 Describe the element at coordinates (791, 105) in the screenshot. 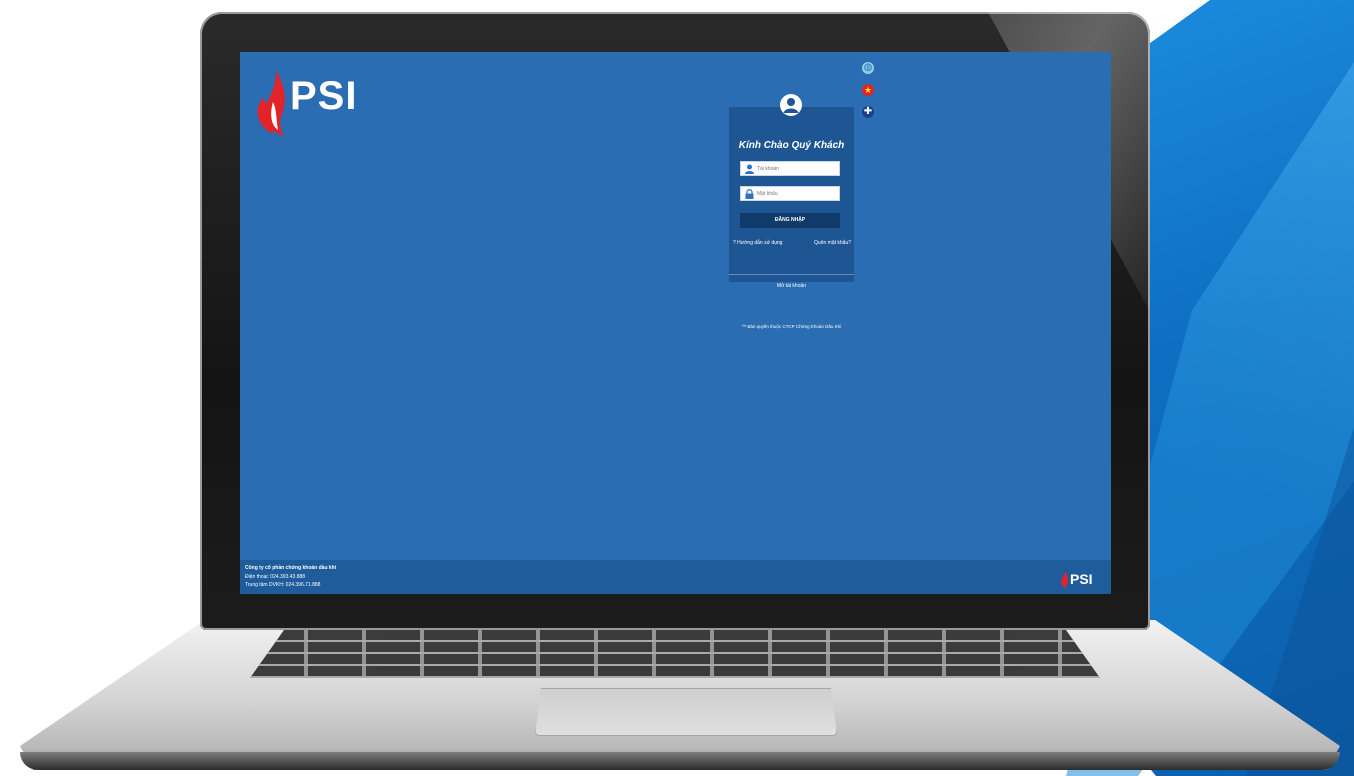

I see `user-avatar-icon` at that location.